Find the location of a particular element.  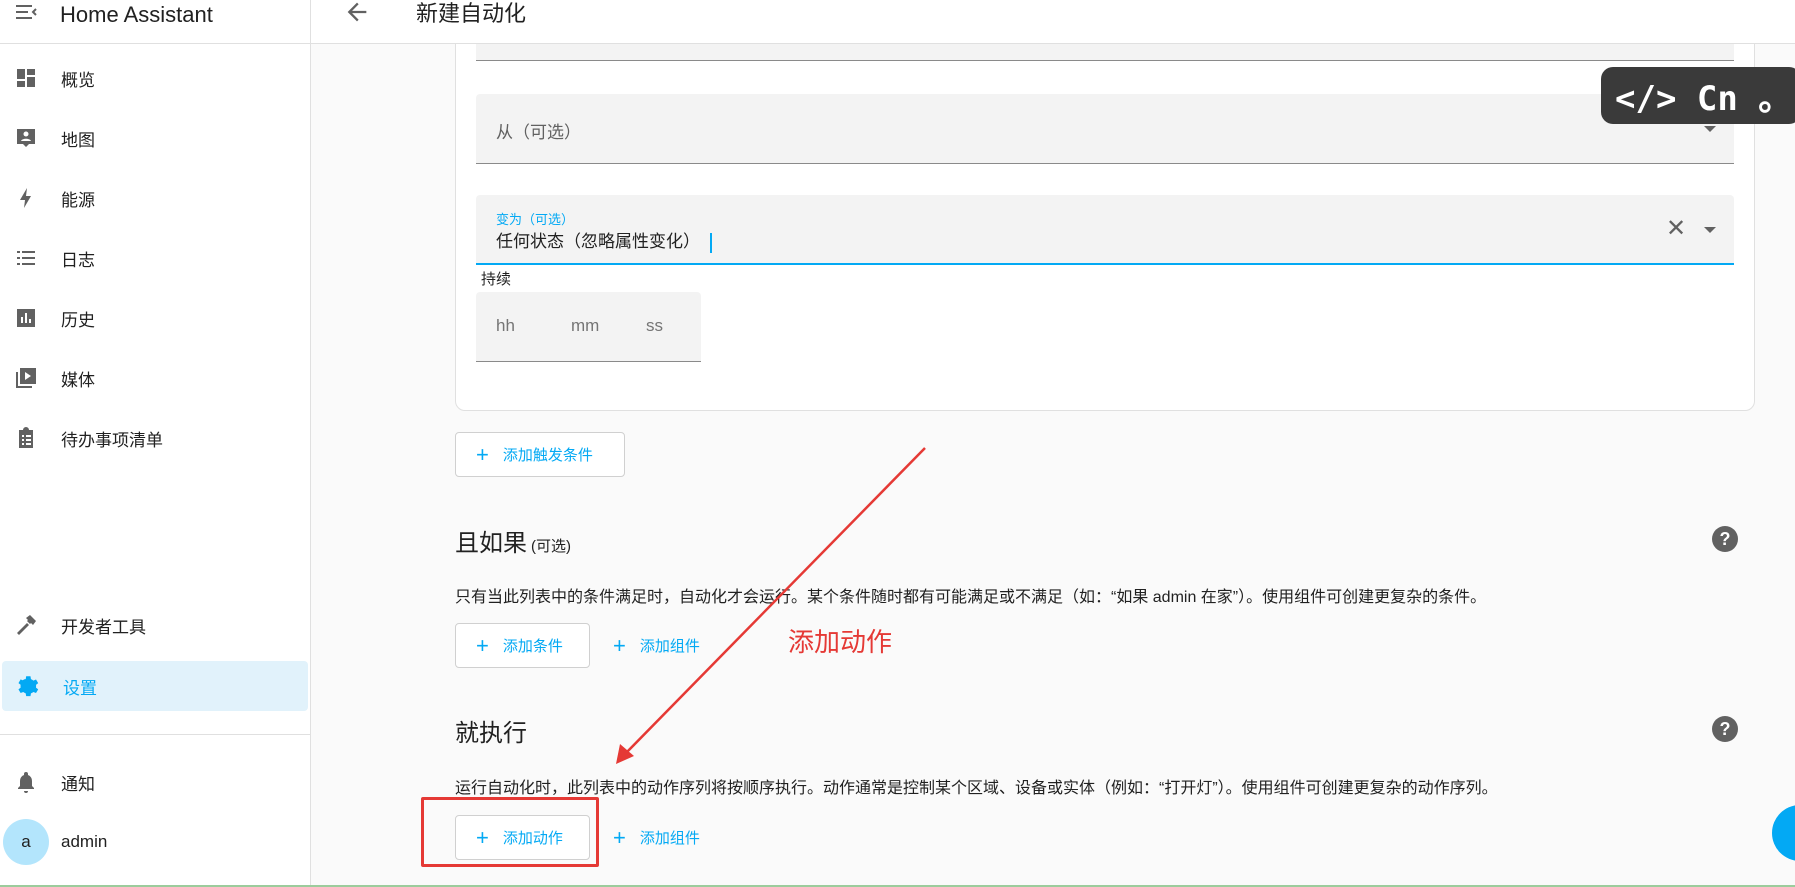

app-title: Home Assistant is located at coordinates (136, 14).